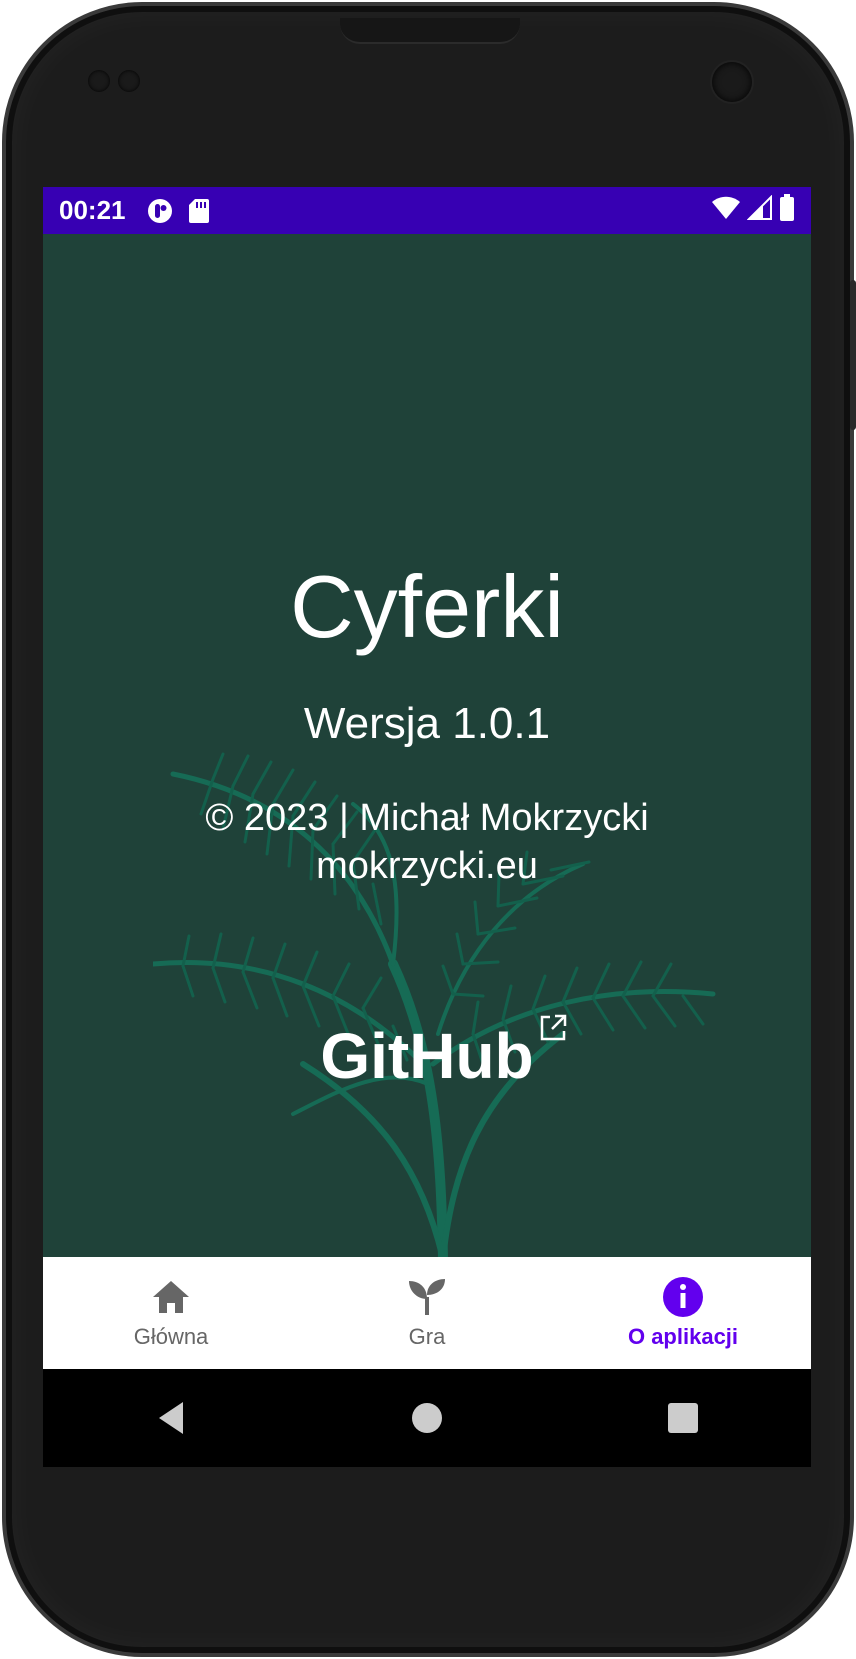 The height and width of the screenshot is (1659, 856). Describe the element at coordinates (683, 1418) in the screenshot. I see `recents-icon` at that location.